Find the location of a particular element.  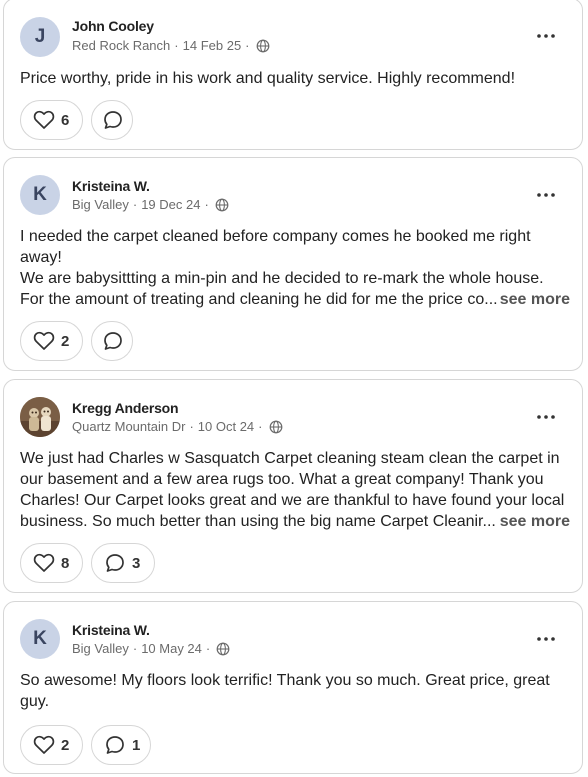

post-body-line: away! is located at coordinates (41, 257).